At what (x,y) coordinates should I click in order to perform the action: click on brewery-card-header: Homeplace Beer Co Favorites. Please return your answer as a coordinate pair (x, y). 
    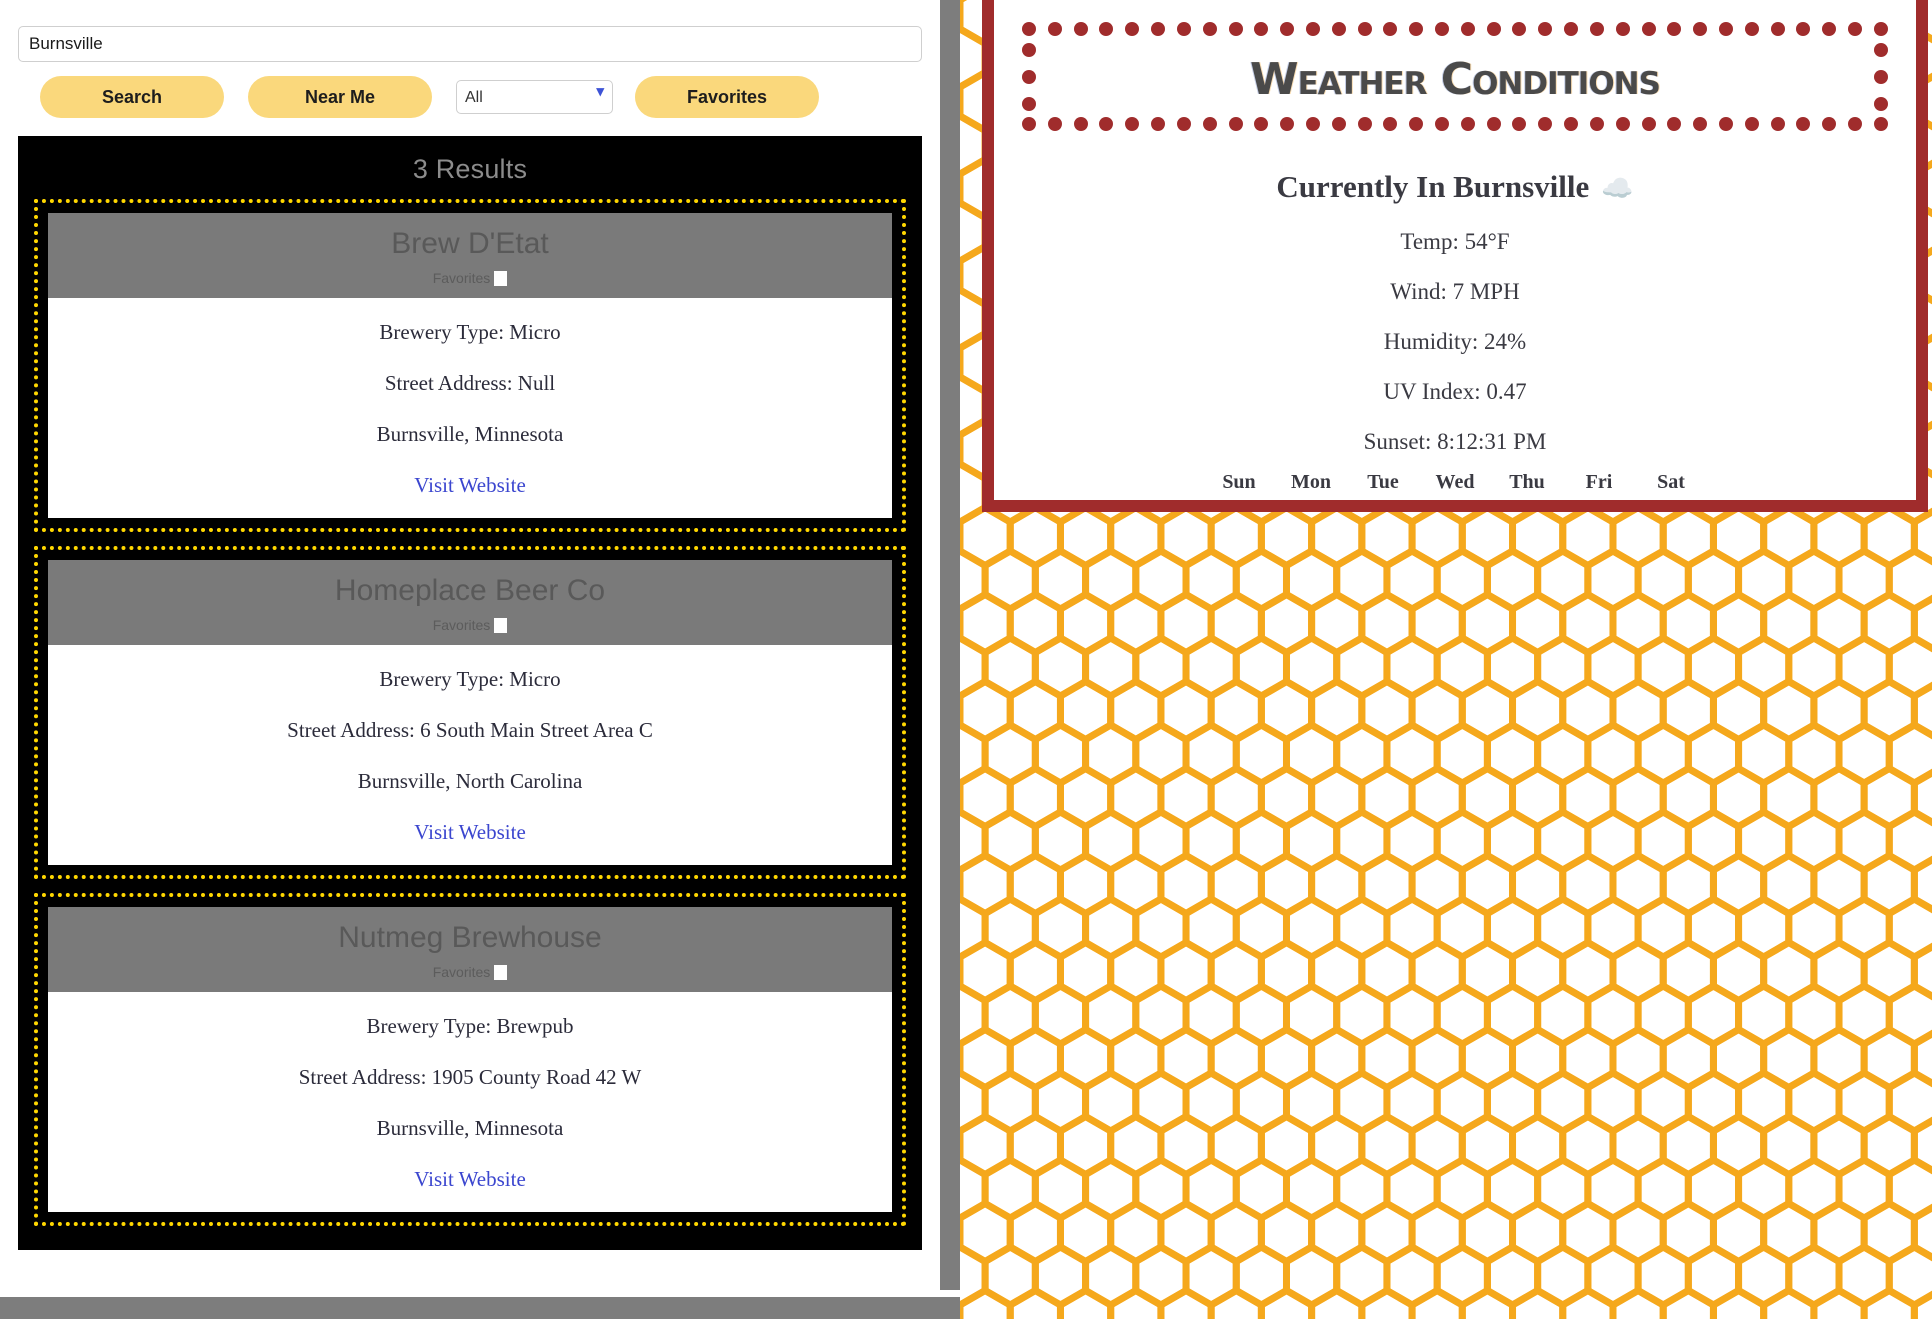
    Looking at the image, I should click on (470, 602).